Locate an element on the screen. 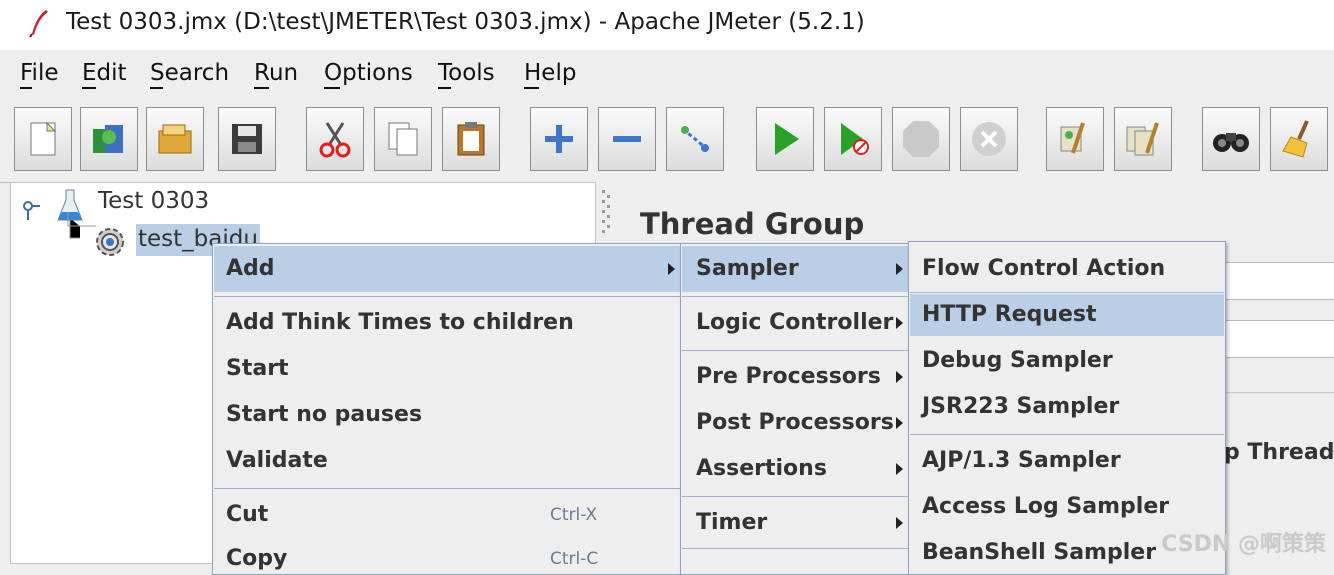 This screenshot has height=575, width=1334. search-button is located at coordinates (1231, 139).